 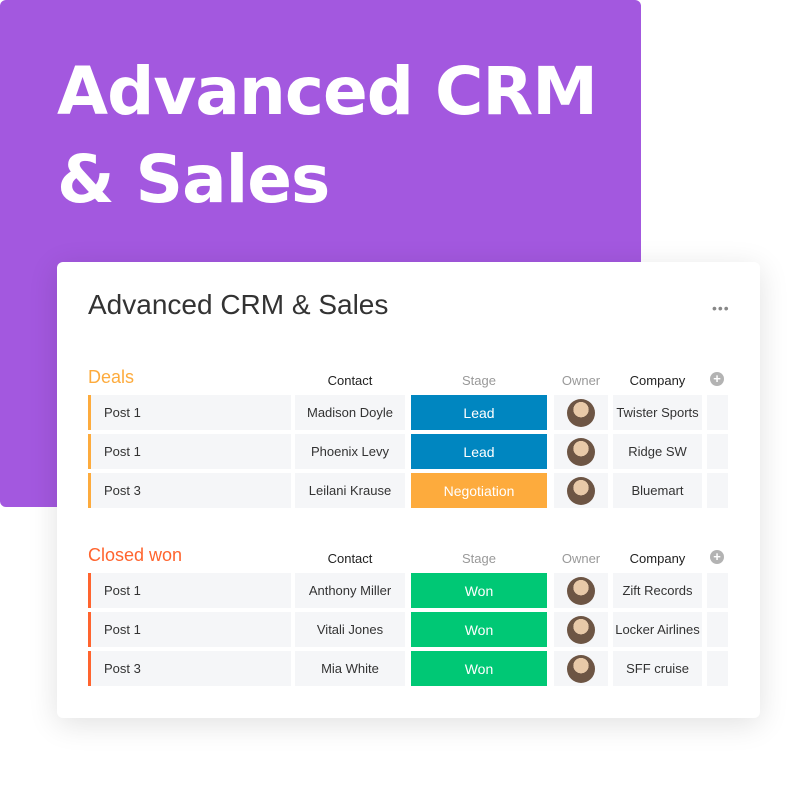 What do you see at coordinates (408, 590) in the screenshot?
I see `table-row: Post 1 Anthony Miller Won Zift Records` at bounding box center [408, 590].